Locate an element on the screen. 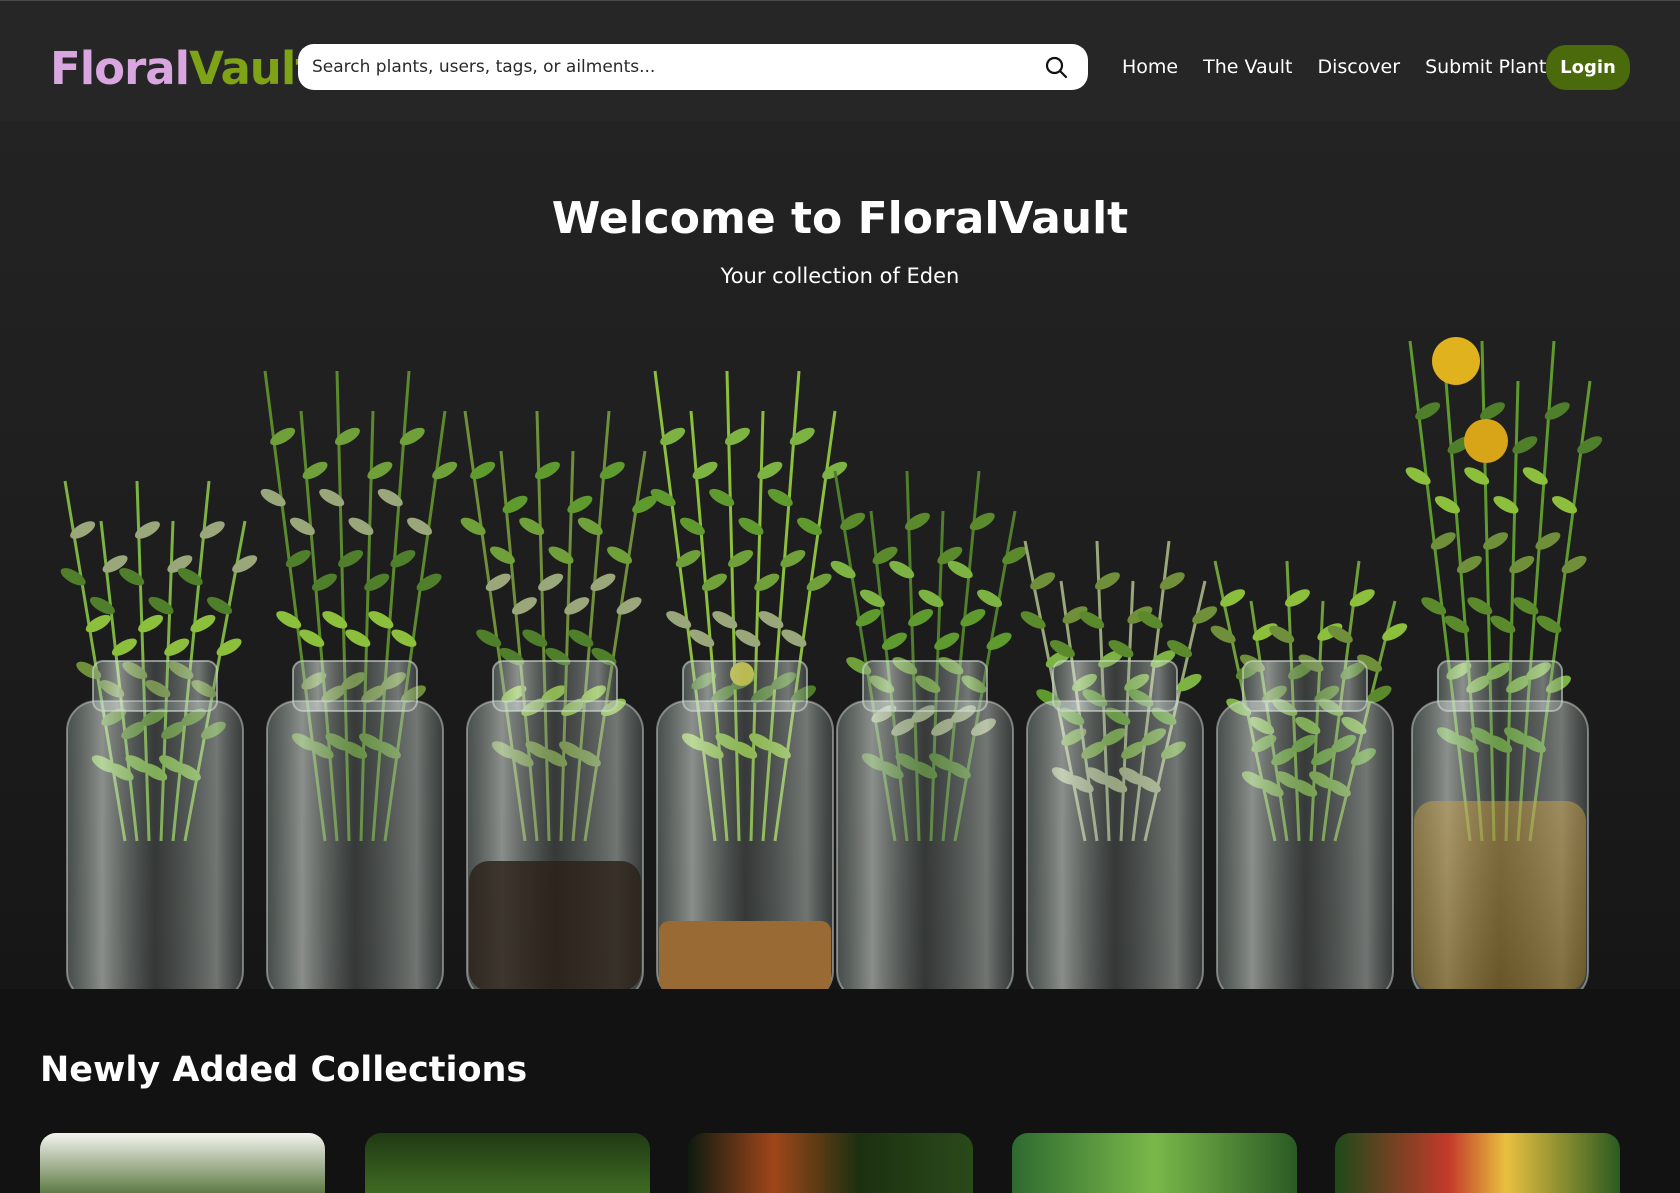 The height and width of the screenshot is (1193, 1680). search-input is located at coordinates (662, 67).